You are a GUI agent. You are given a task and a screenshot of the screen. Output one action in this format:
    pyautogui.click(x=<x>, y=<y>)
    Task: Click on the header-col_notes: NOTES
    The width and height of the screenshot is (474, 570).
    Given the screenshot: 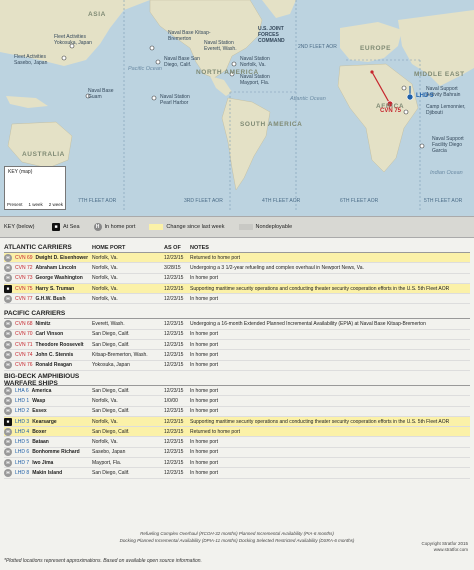 What is the action you would take?
    pyautogui.click(x=199, y=247)
    